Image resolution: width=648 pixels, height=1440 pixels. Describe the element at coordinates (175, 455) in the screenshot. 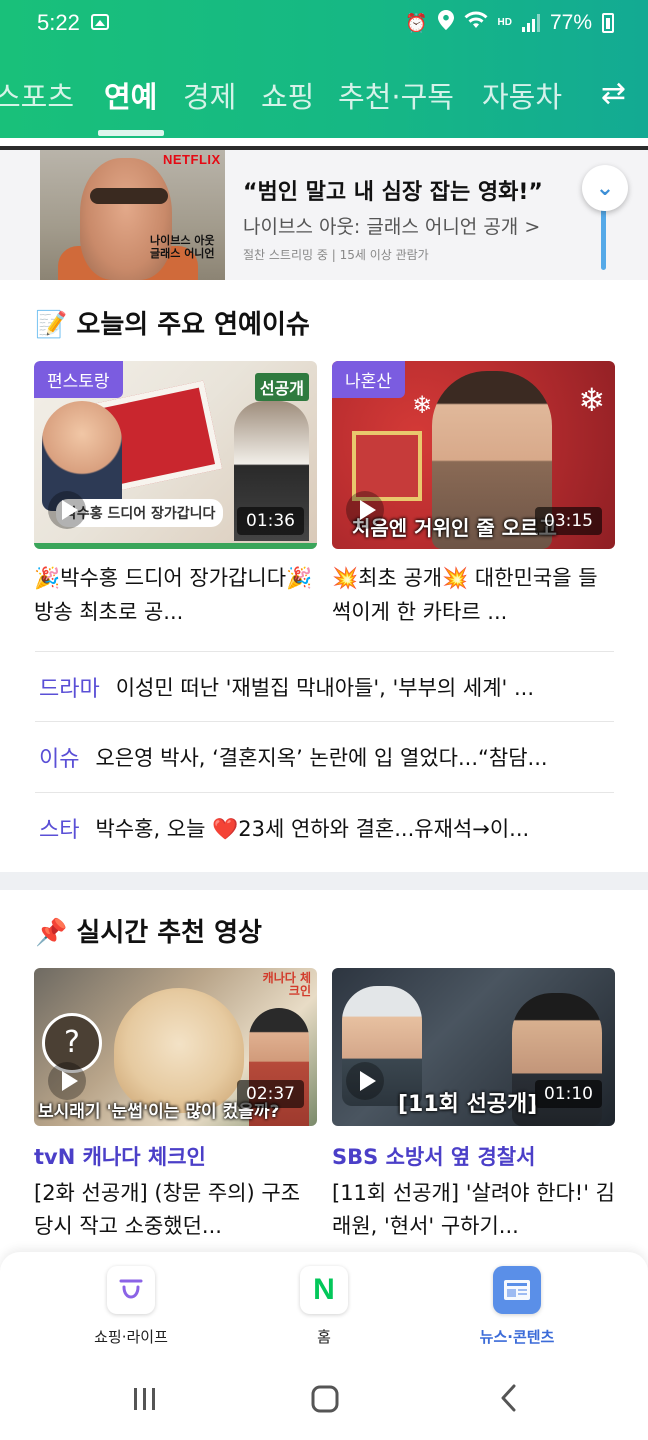

I see `video-thumbnail: 선공개 박수홍 드디어 장가갑니다 편스토랑 01:36` at that location.